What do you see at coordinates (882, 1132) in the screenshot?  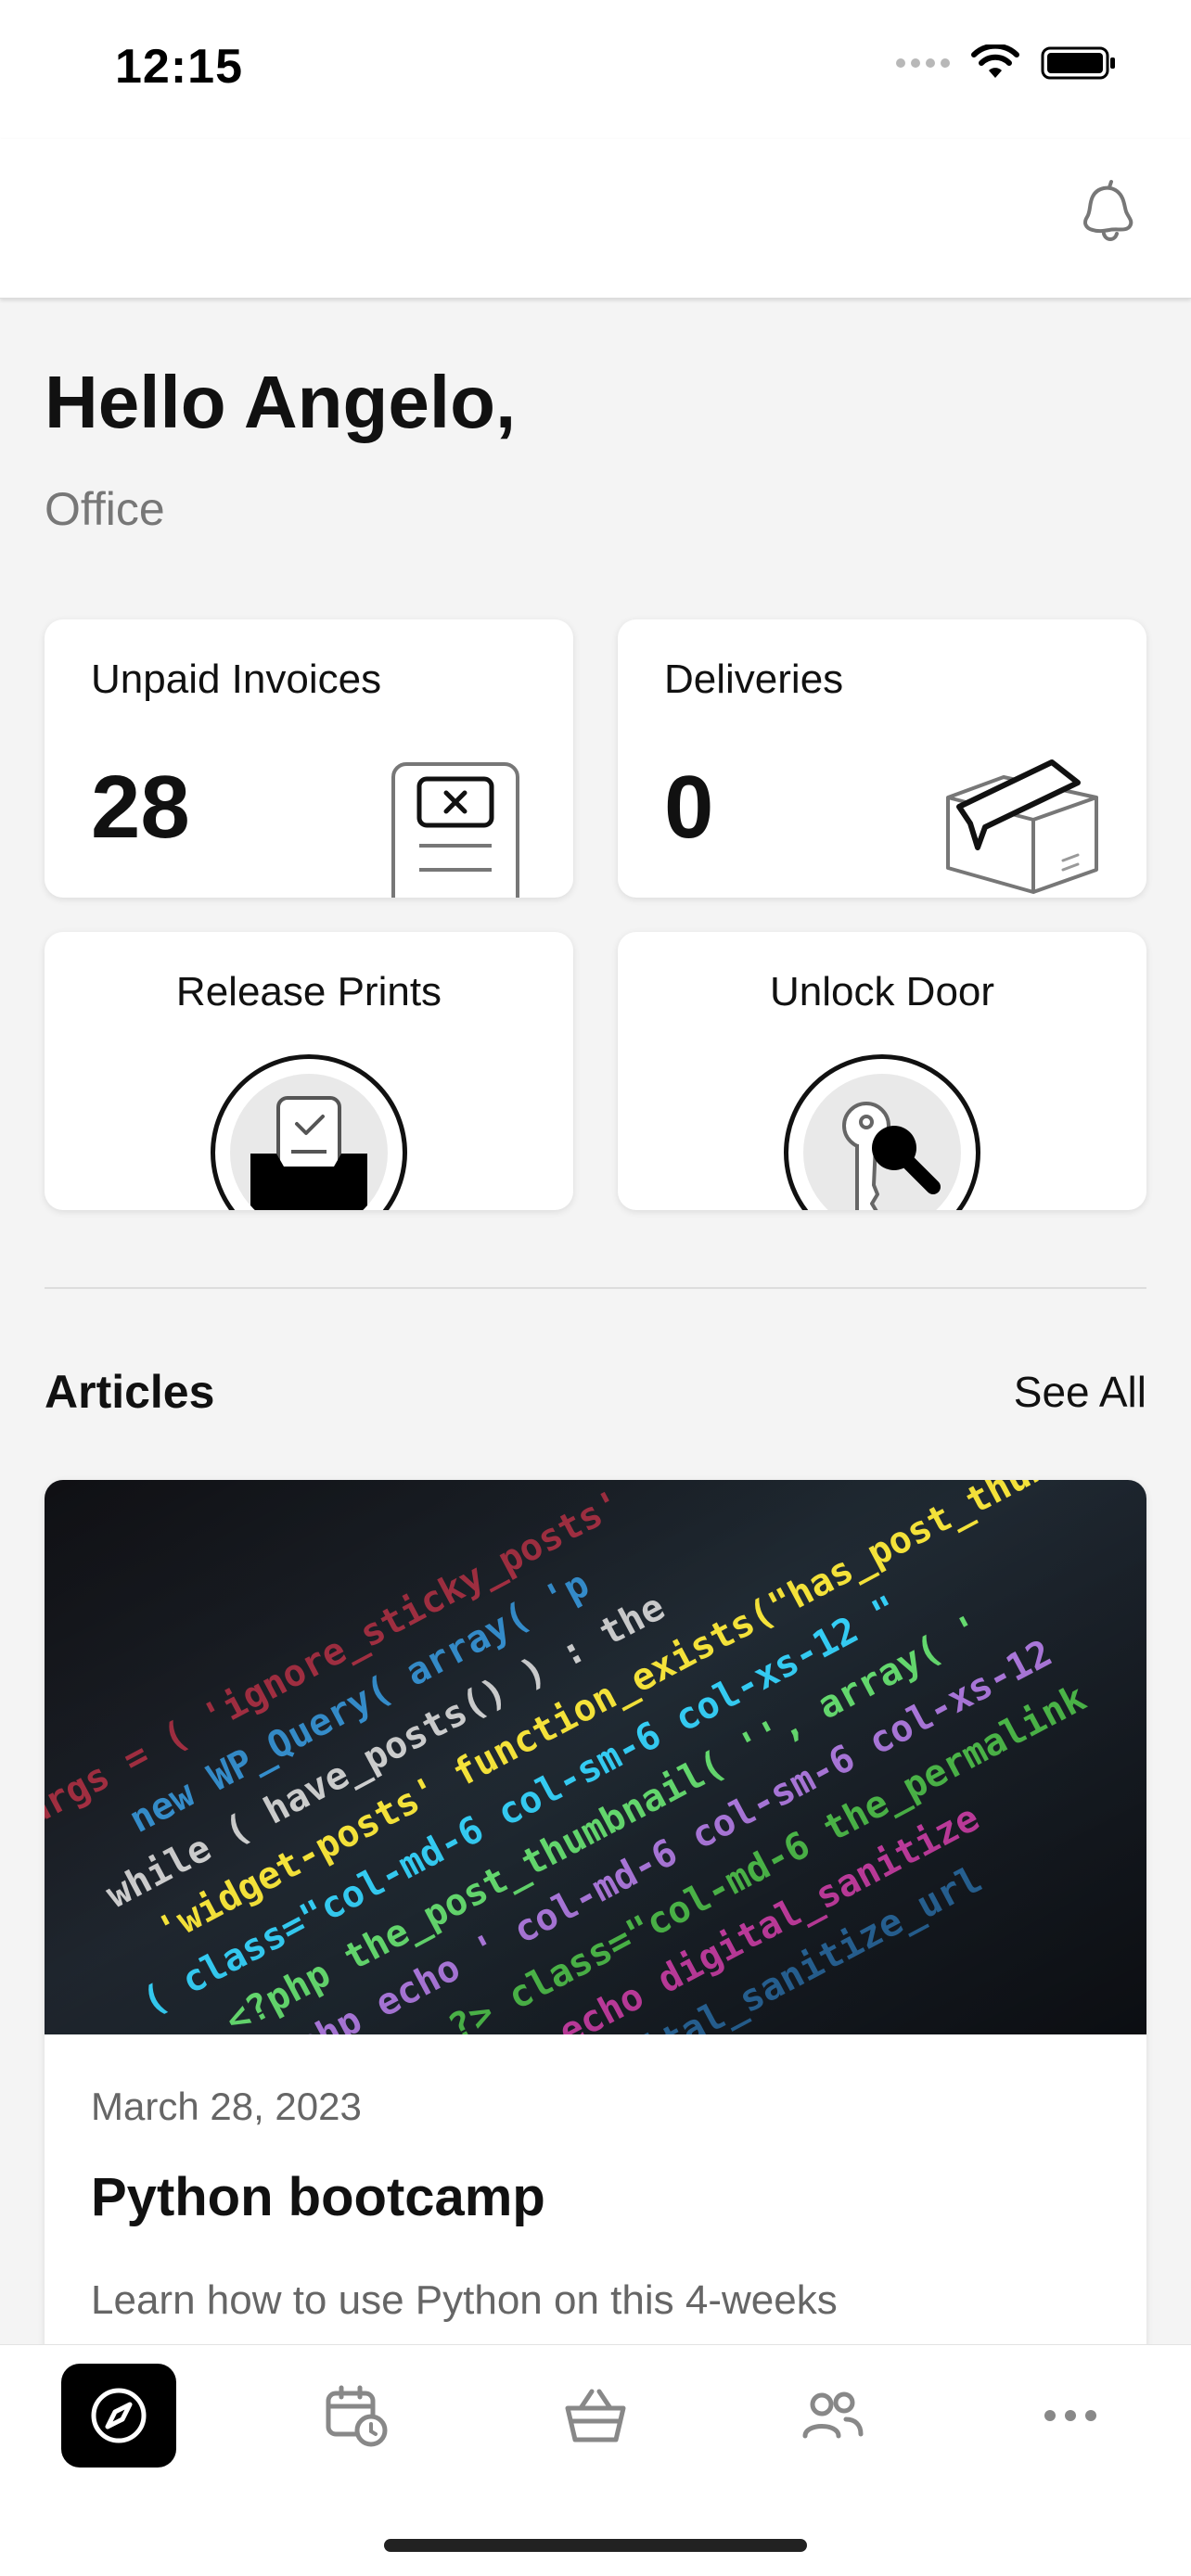 I see `key-search-icon` at bounding box center [882, 1132].